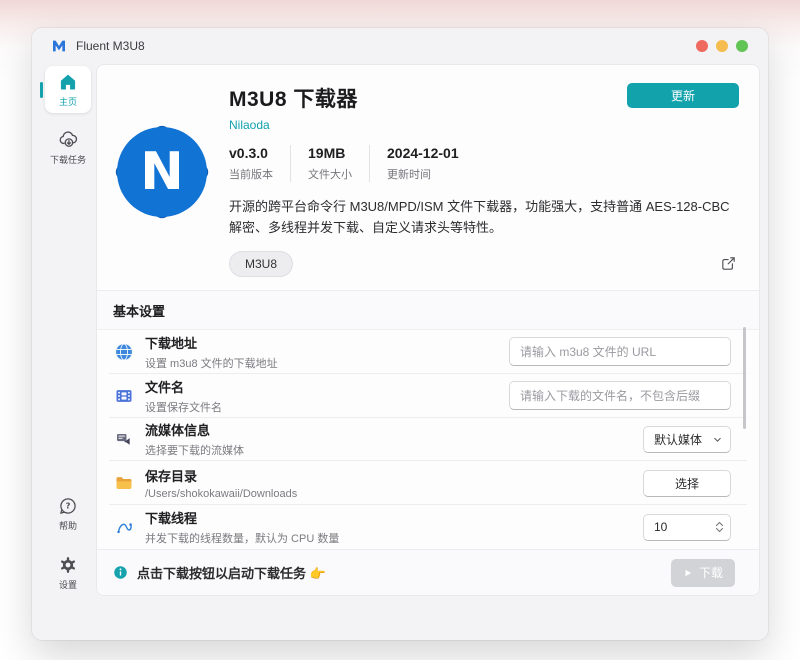  I want to click on stepper-arrows-icon, so click(719, 527).